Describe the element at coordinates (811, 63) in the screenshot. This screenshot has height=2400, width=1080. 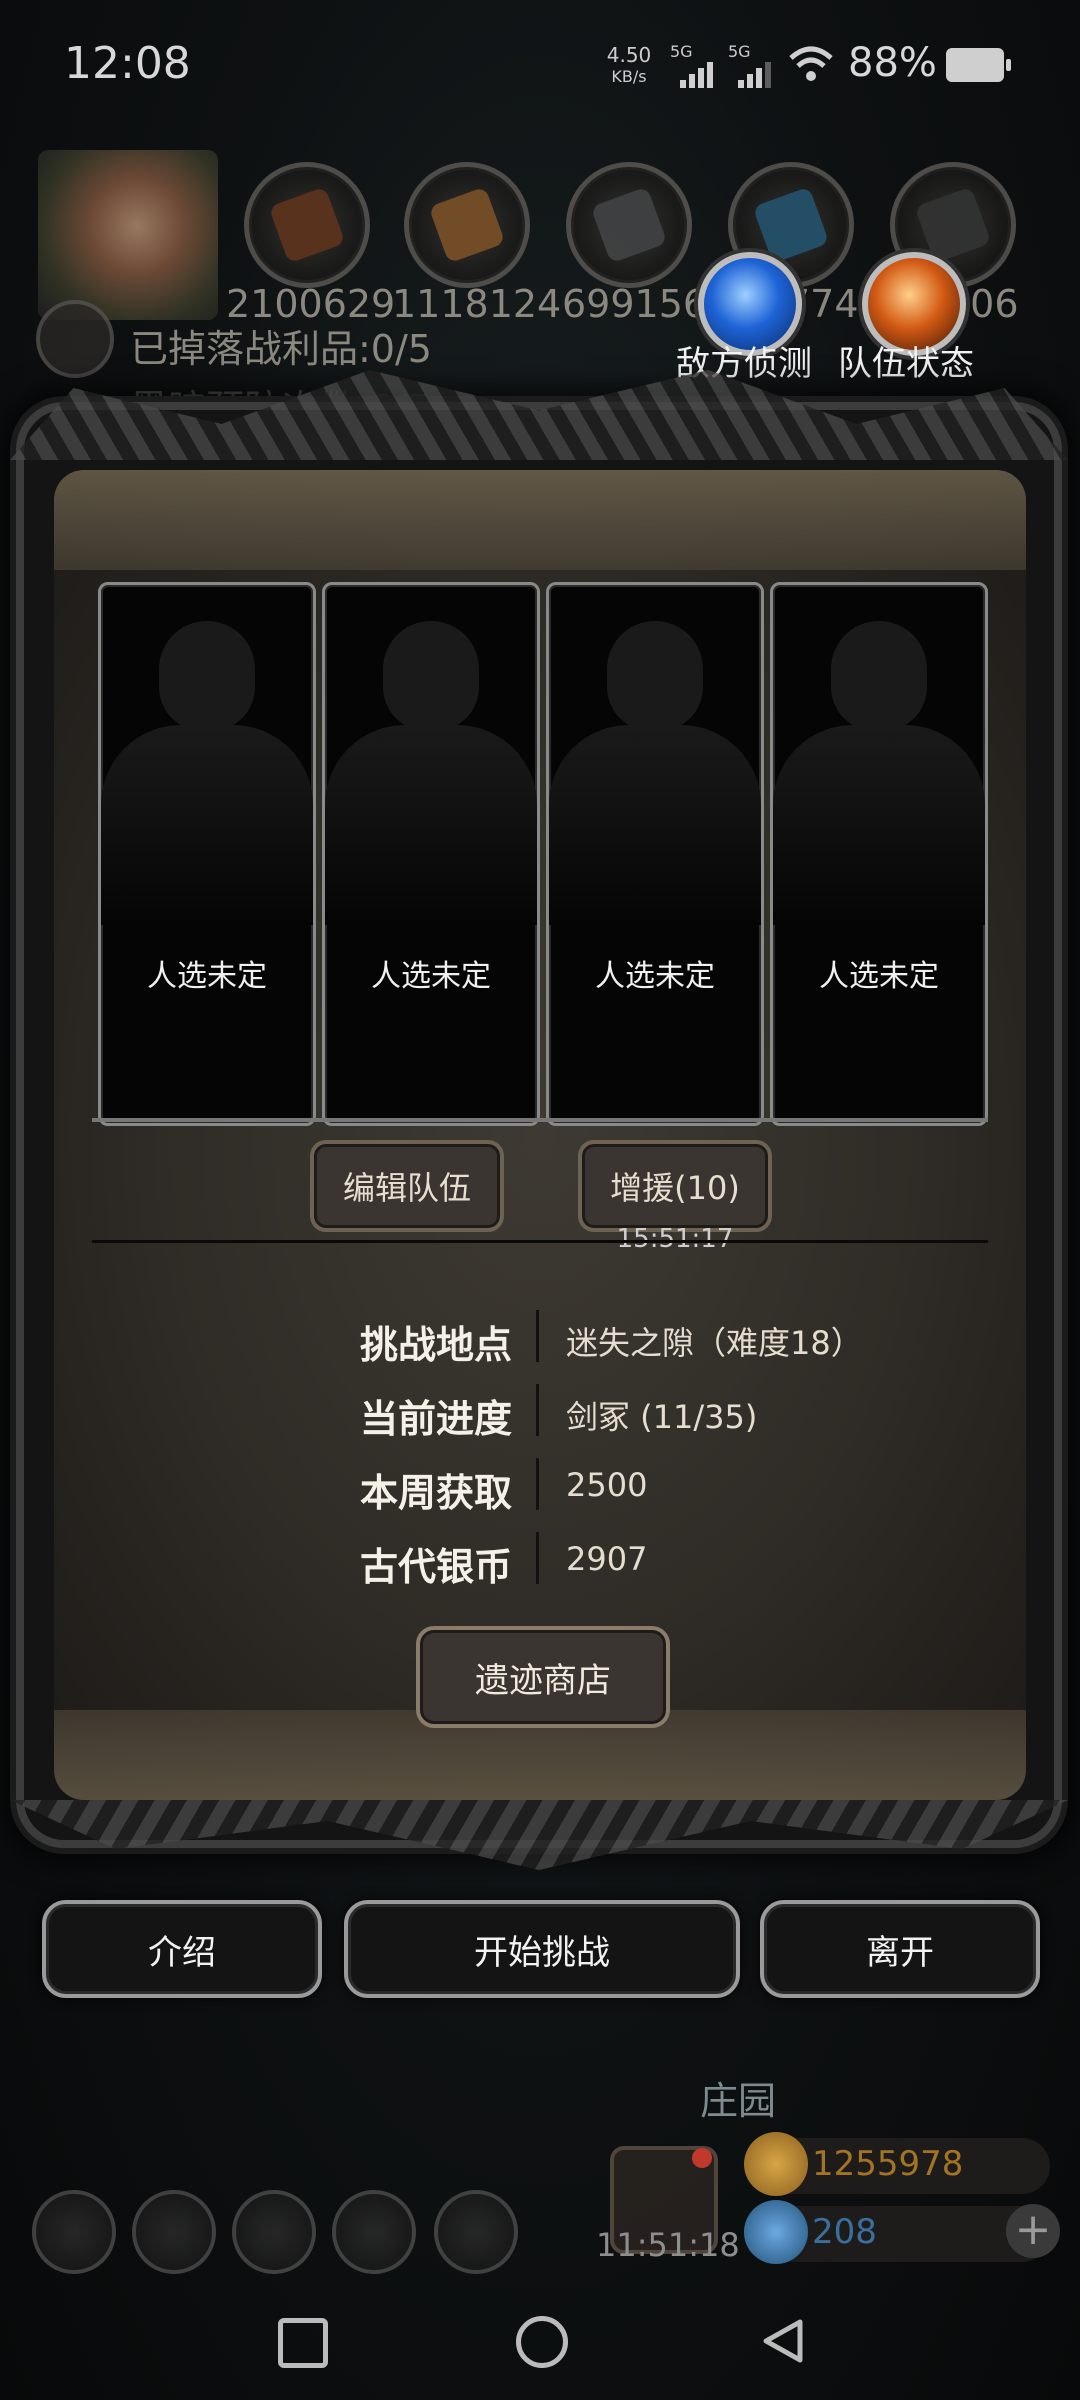
I see `wifi-icon` at that location.